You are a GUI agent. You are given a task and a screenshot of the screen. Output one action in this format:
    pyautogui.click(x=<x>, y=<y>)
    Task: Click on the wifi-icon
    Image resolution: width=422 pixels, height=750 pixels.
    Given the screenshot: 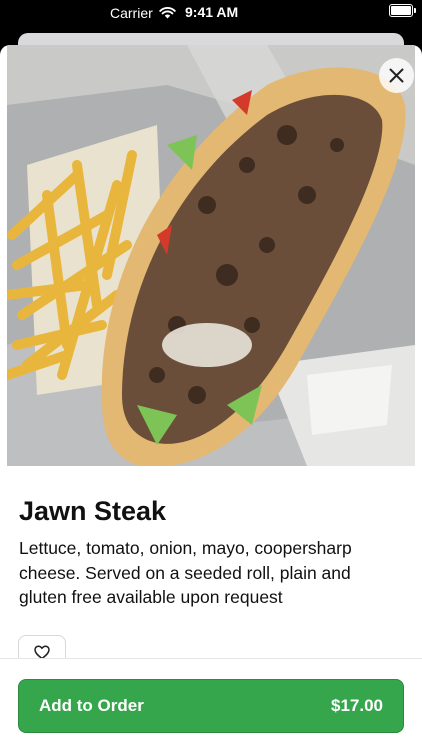 What is the action you would take?
    pyautogui.click(x=167, y=13)
    